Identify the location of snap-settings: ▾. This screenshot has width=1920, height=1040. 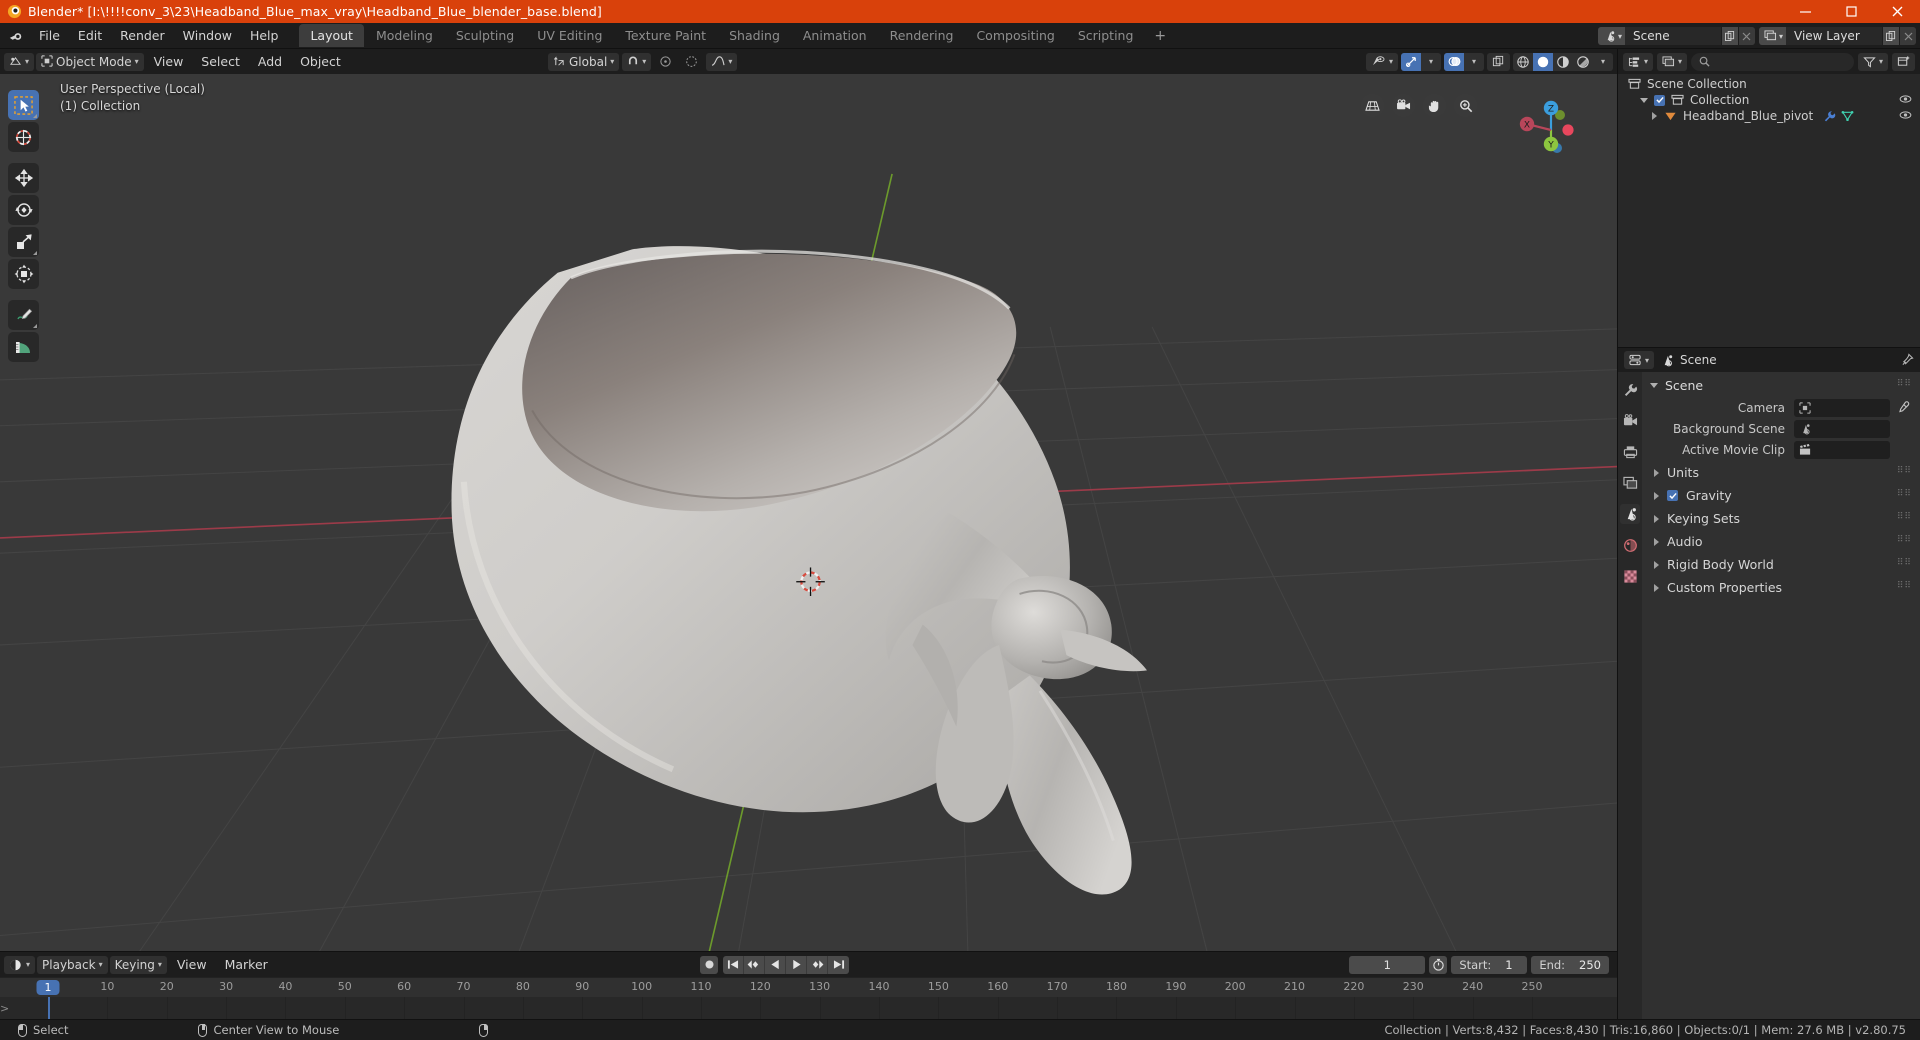
(637, 61).